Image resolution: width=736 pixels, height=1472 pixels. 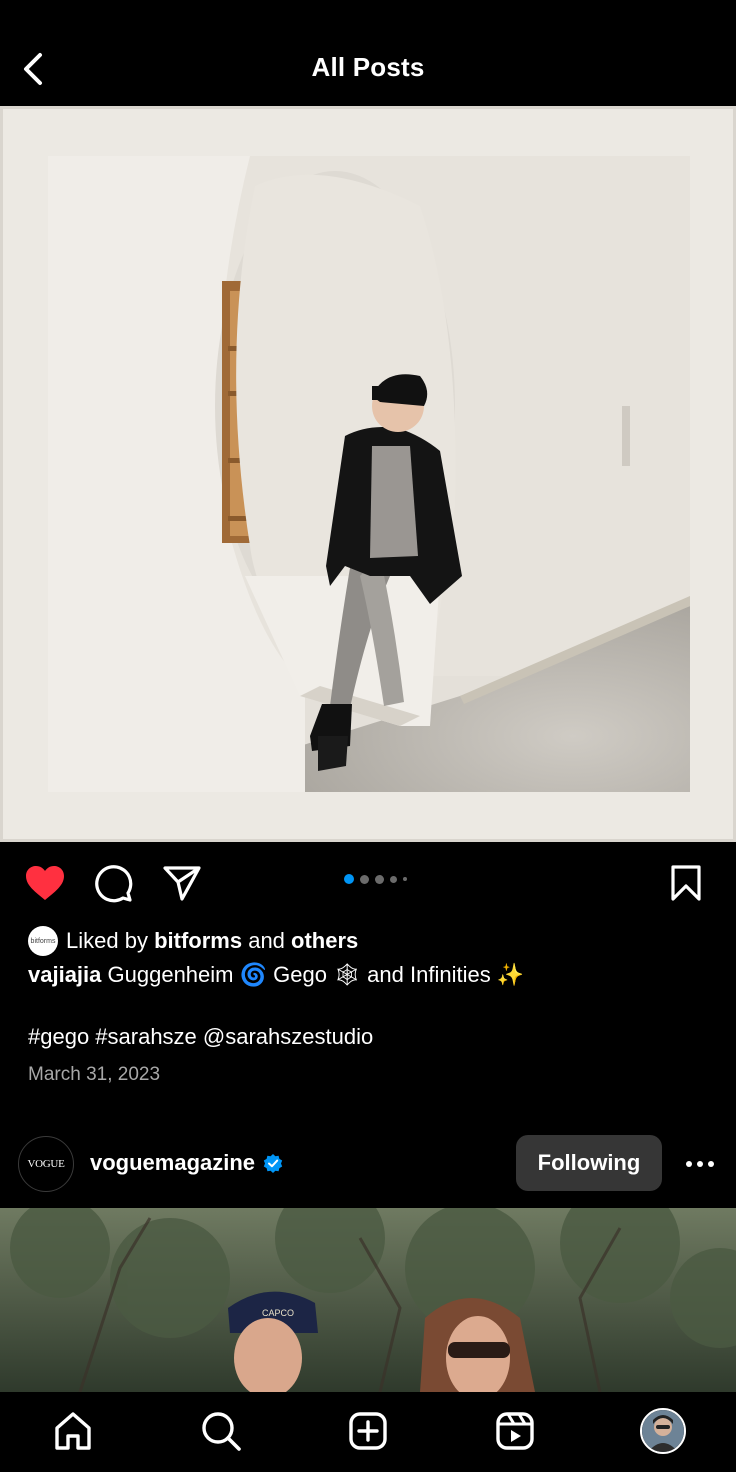 What do you see at coordinates (368, 67) in the screenshot?
I see `page-title: All Posts` at bounding box center [368, 67].